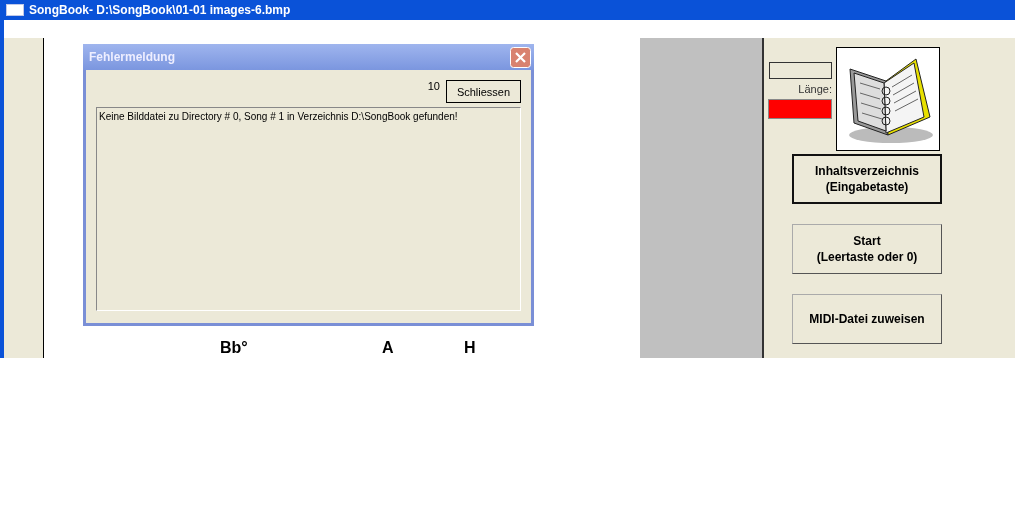 This screenshot has height=512, width=1015. Describe the element at coordinates (132, 57) in the screenshot. I see `dialog-title: Fehlermeldung` at that location.